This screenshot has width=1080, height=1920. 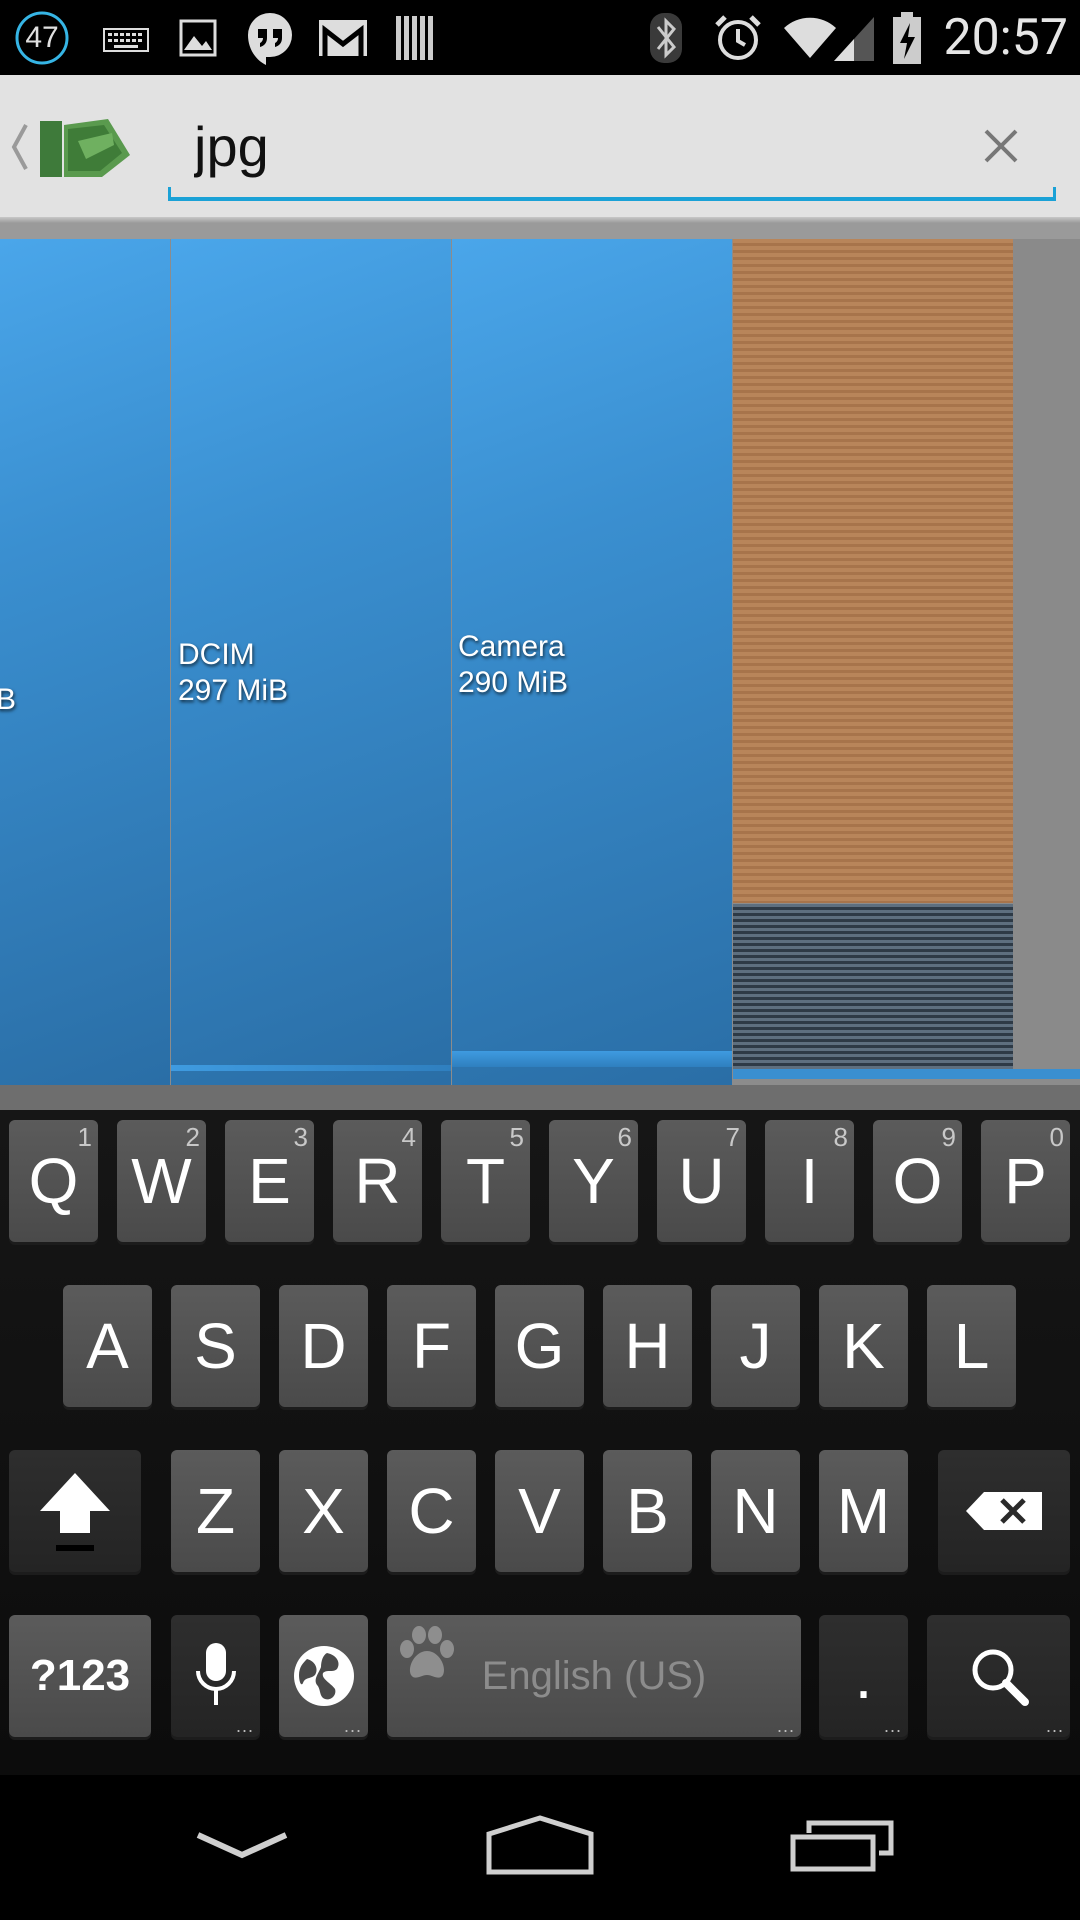 What do you see at coordinates (755, 1511) in the screenshot?
I see `key-n: N` at bounding box center [755, 1511].